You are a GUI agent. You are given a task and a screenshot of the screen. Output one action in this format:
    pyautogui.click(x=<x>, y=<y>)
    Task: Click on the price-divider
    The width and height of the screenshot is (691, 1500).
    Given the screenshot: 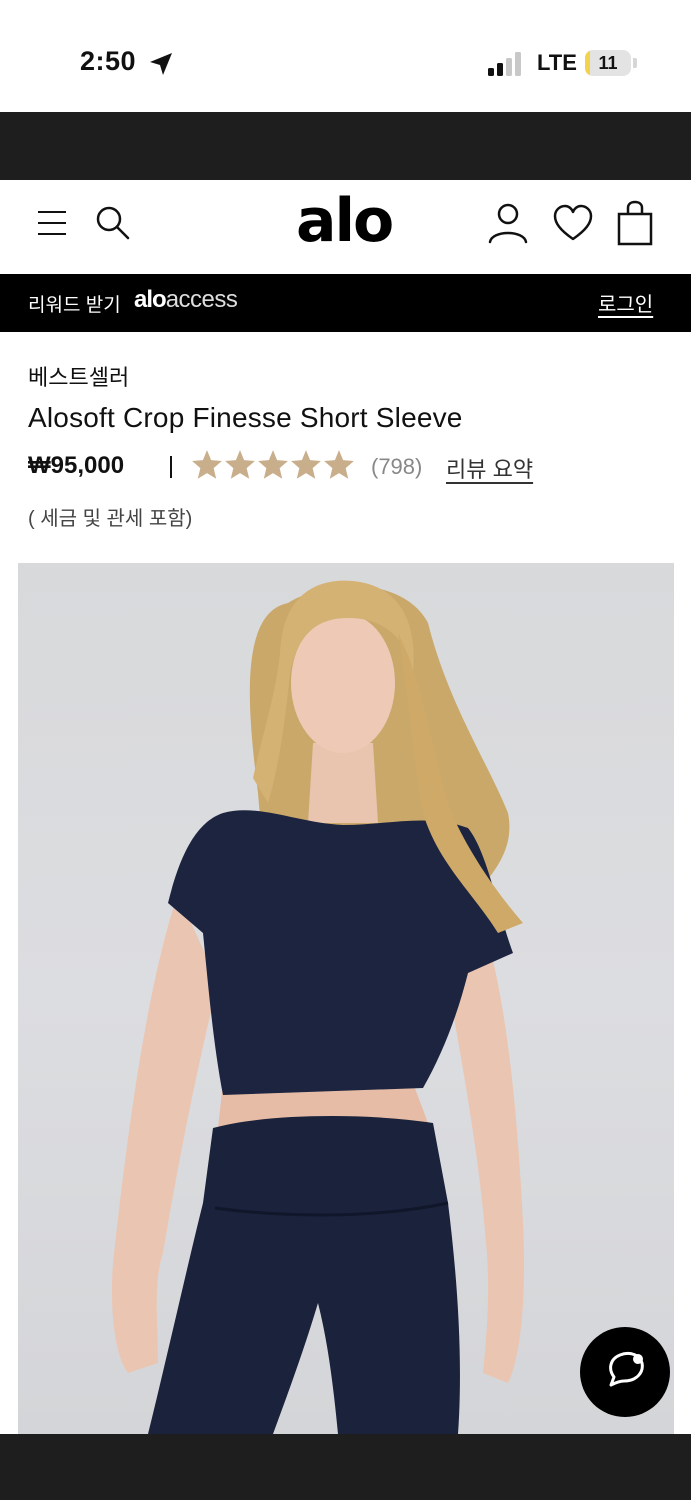 What is the action you would take?
    pyautogui.click(x=171, y=467)
    